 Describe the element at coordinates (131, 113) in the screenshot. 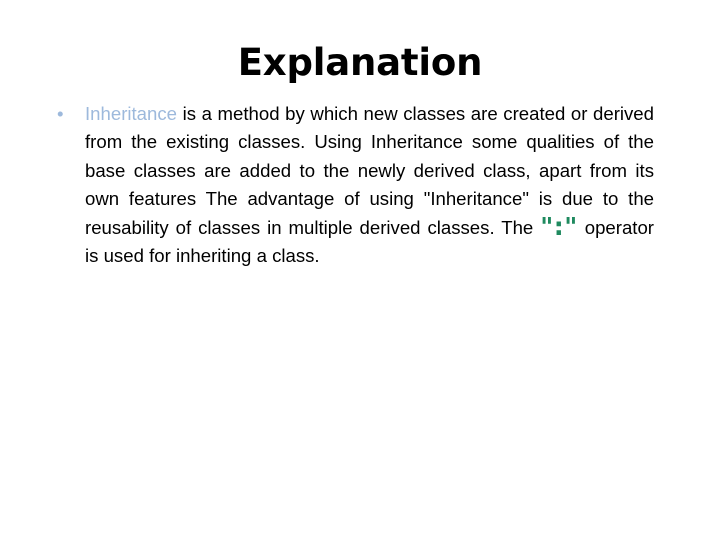

I see `keyword-inheritance: Inheritance` at that location.